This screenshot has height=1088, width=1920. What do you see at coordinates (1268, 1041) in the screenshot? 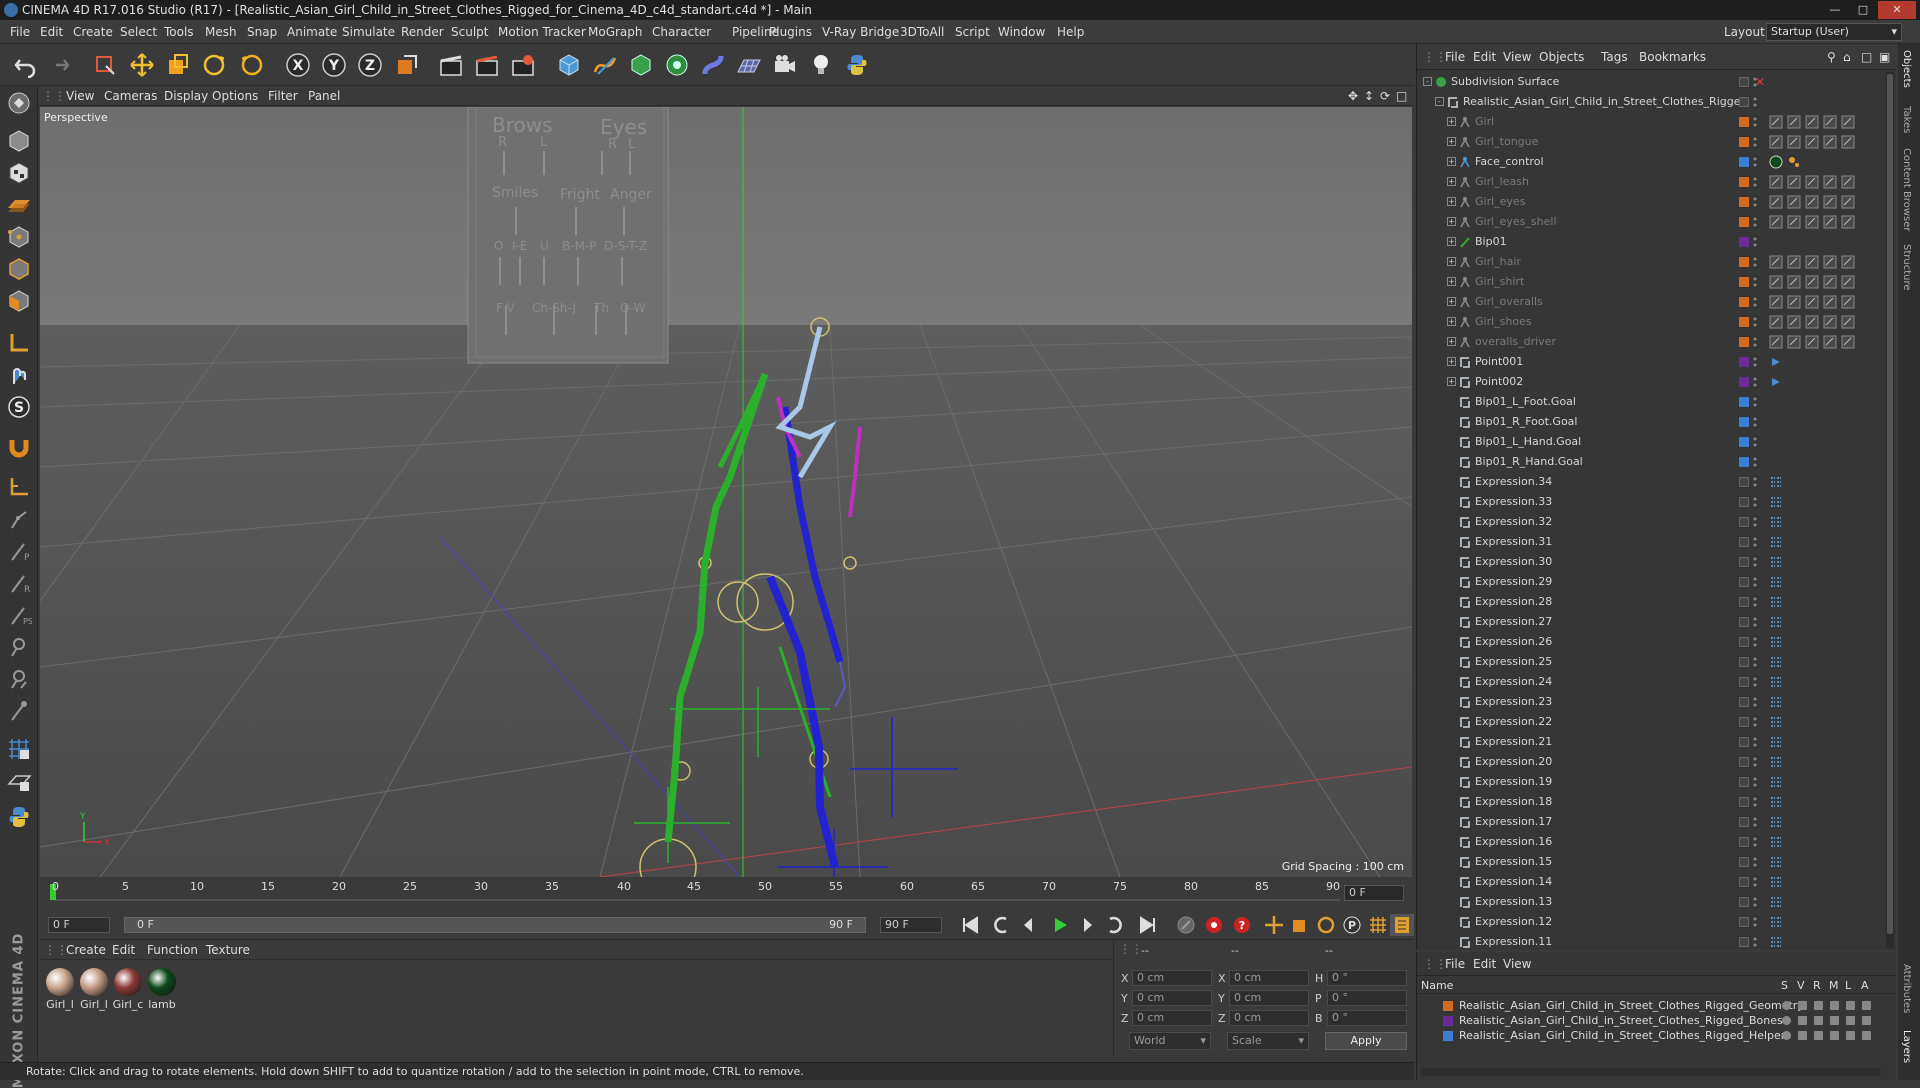
I see `size-mode-select: Scale ▾` at bounding box center [1268, 1041].